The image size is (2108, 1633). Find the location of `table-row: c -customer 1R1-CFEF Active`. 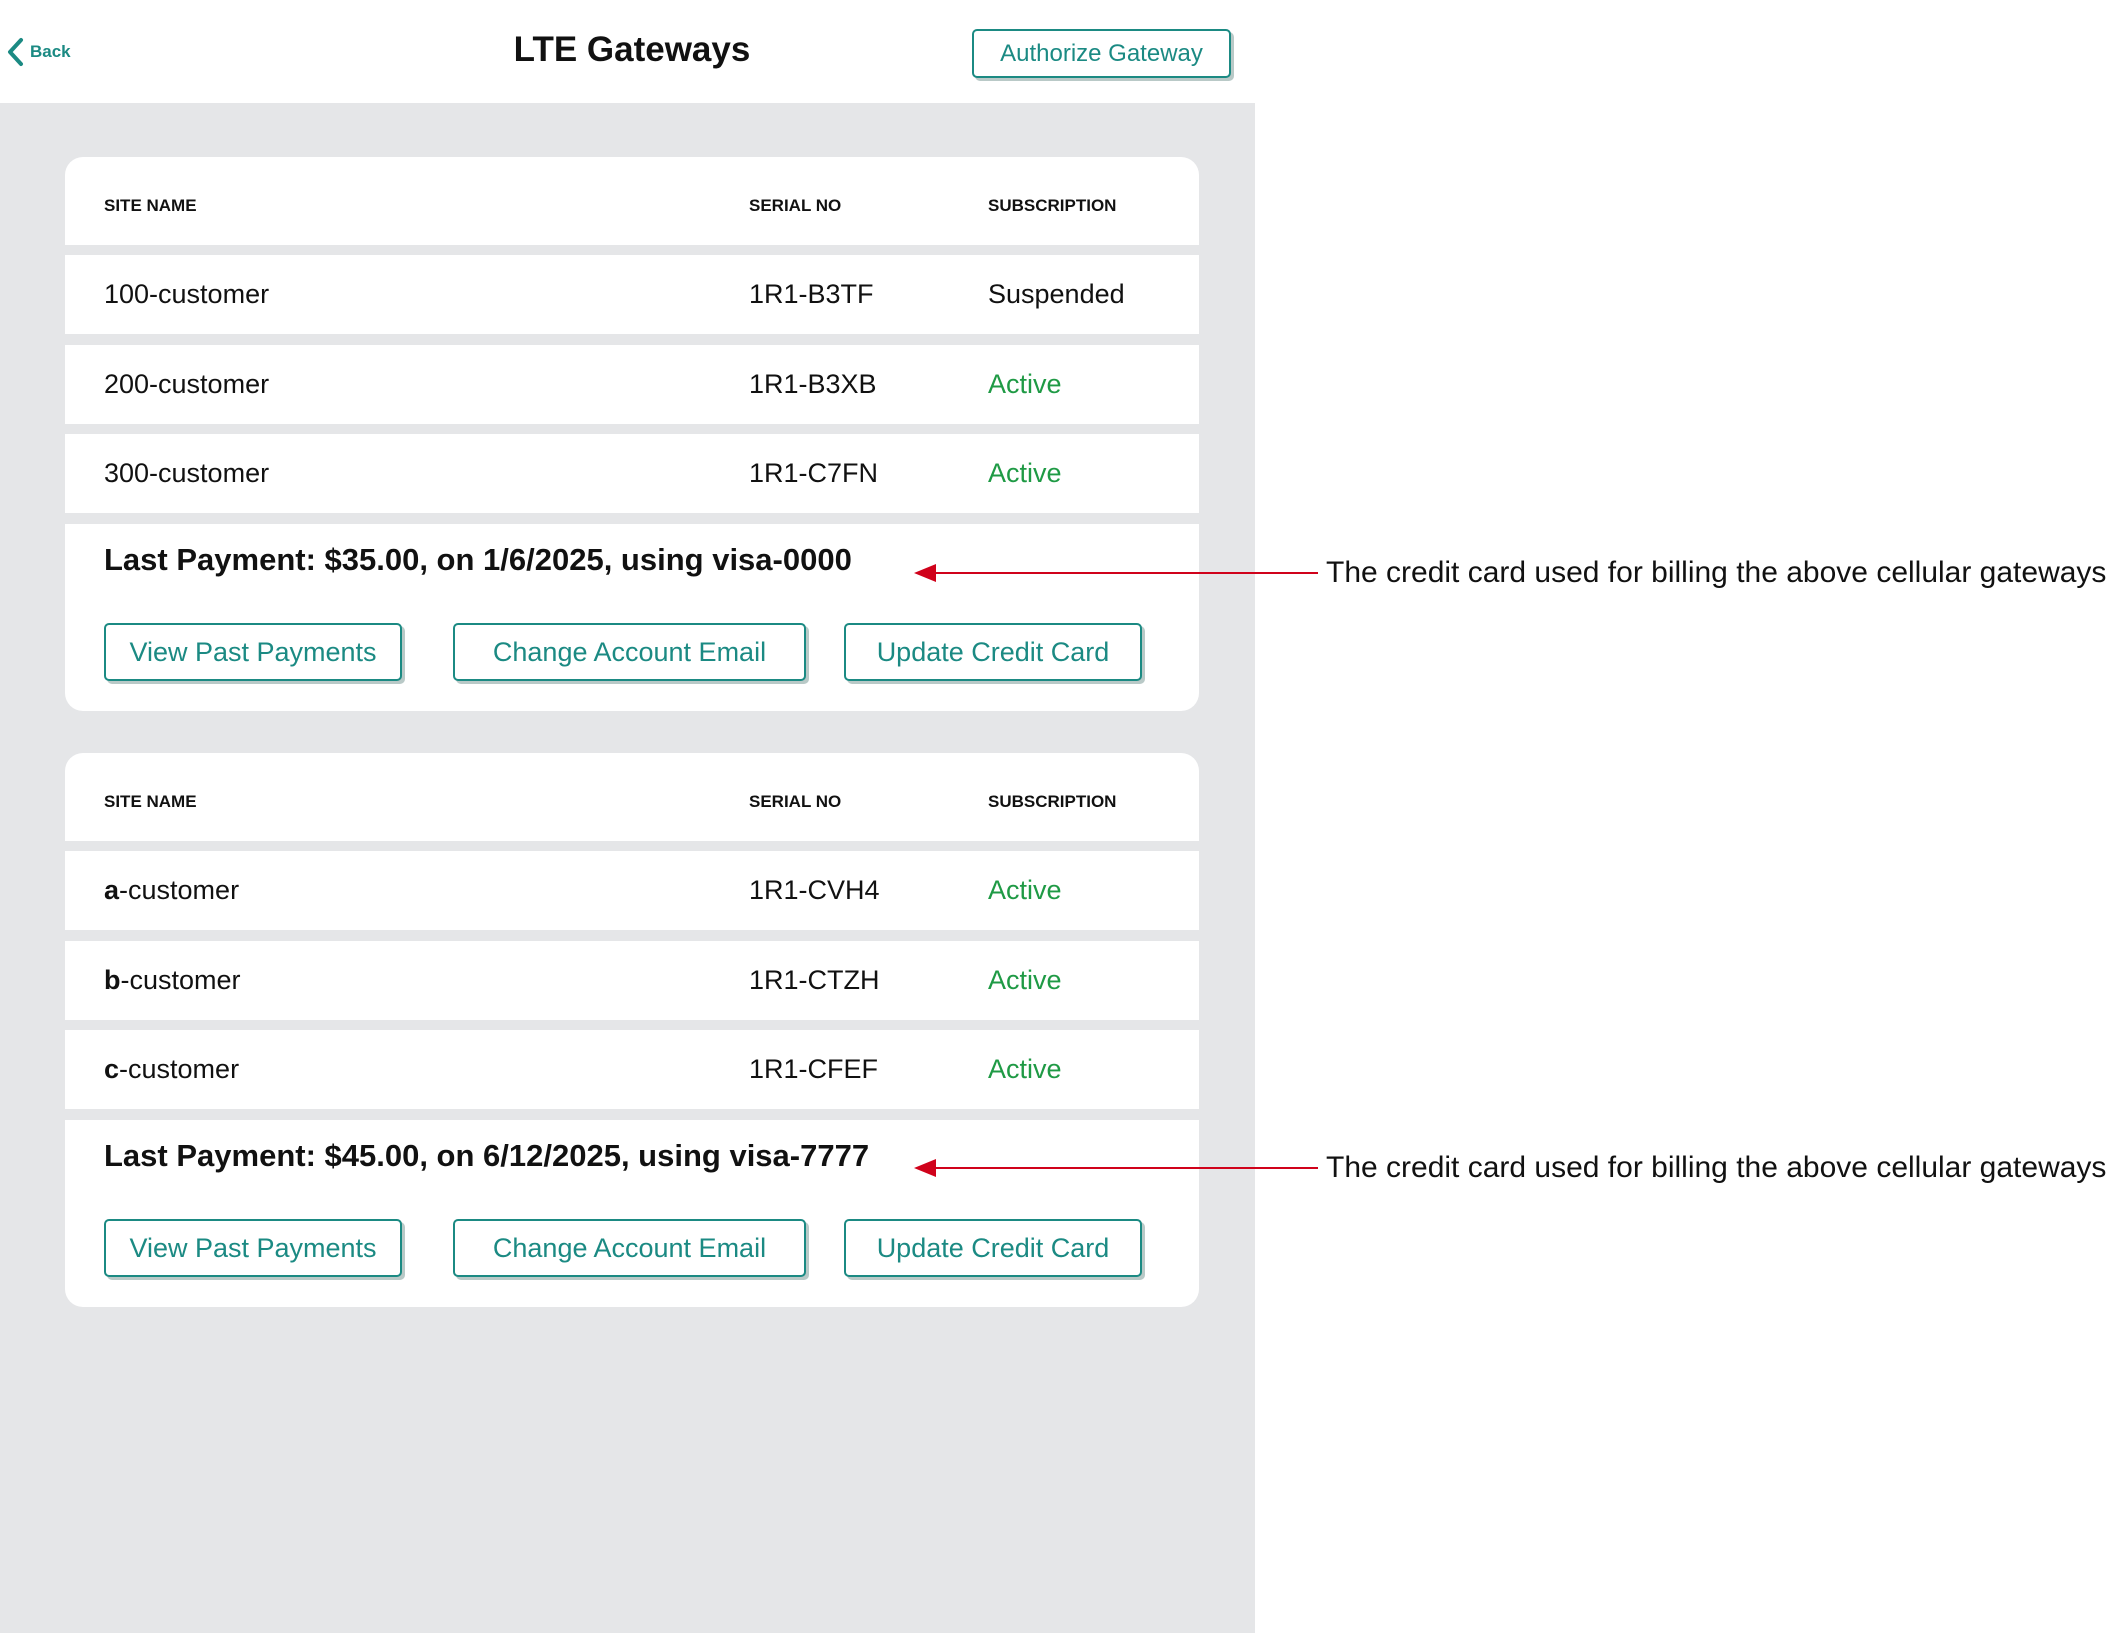

table-row: c -customer 1R1-CFEF Active is located at coordinates (632, 1069).